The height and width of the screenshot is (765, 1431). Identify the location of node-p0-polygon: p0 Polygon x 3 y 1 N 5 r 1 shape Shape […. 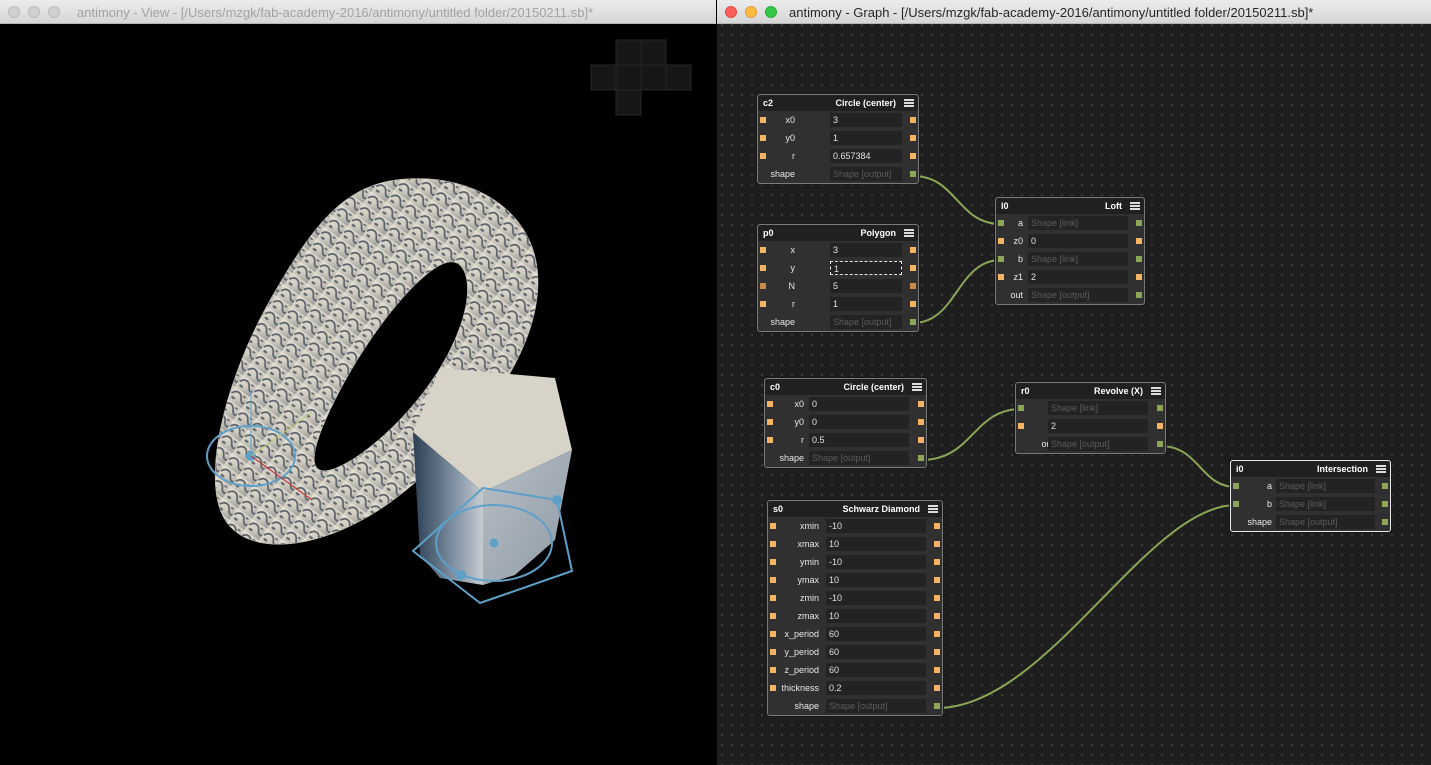
(838, 278).